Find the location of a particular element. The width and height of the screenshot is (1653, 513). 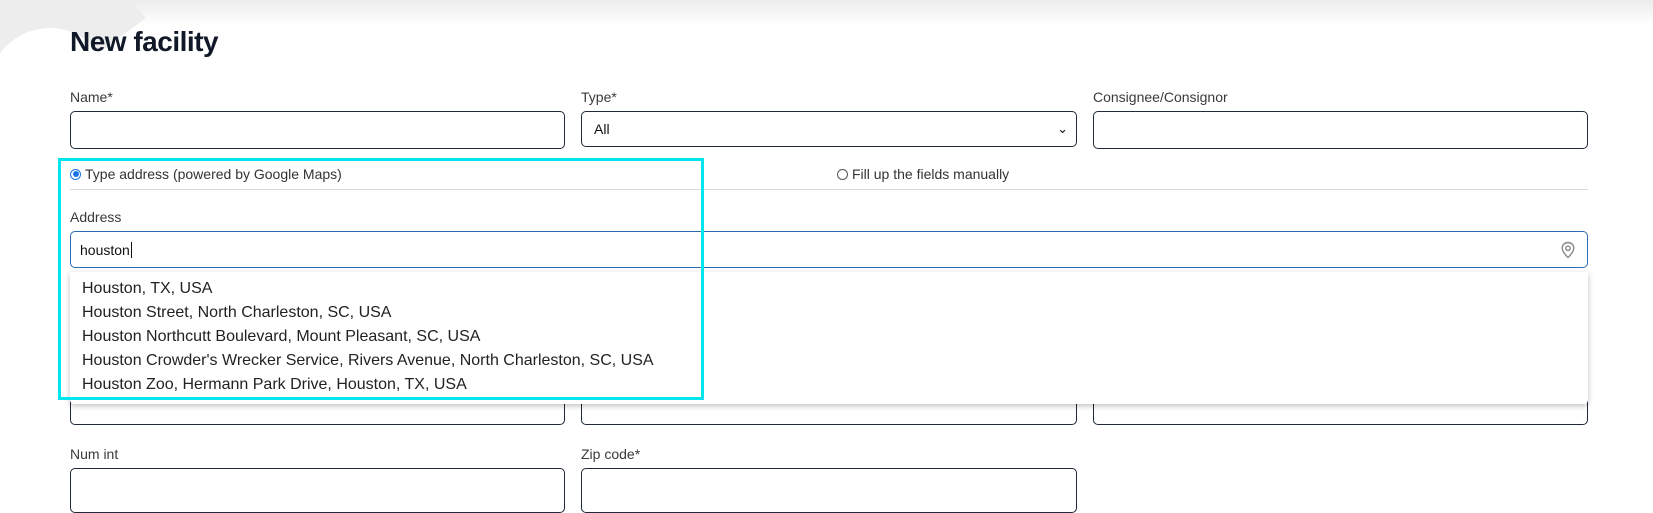

consignee-label: Consignee/Consignor is located at coordinates (1160, 97).